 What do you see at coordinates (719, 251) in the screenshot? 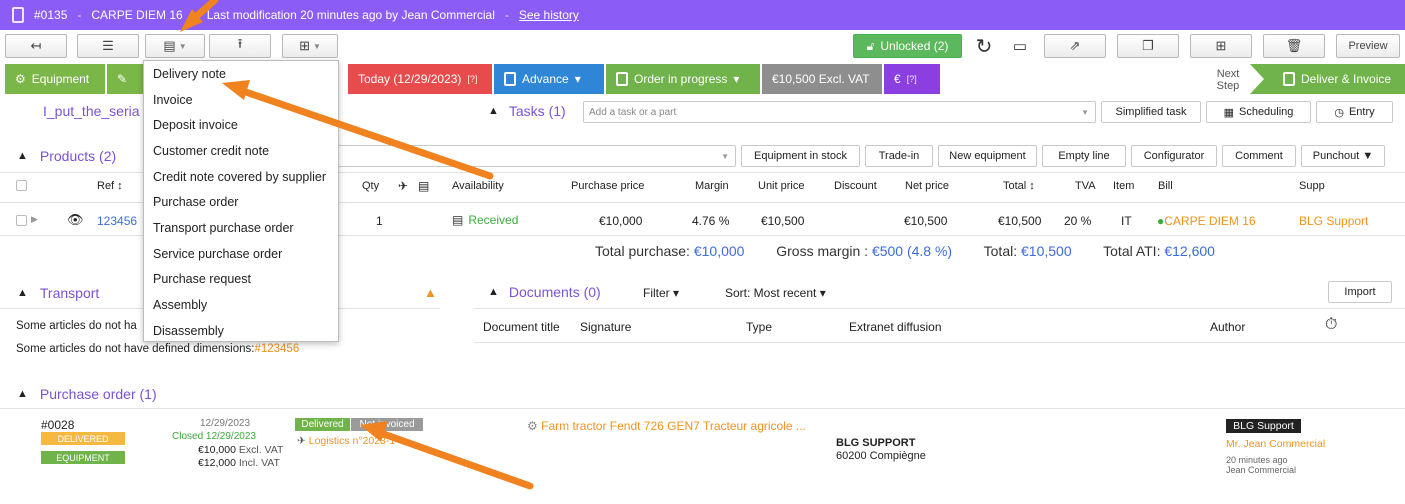
I see `total-purchase: €10,000` at bounding box center [719, 251].